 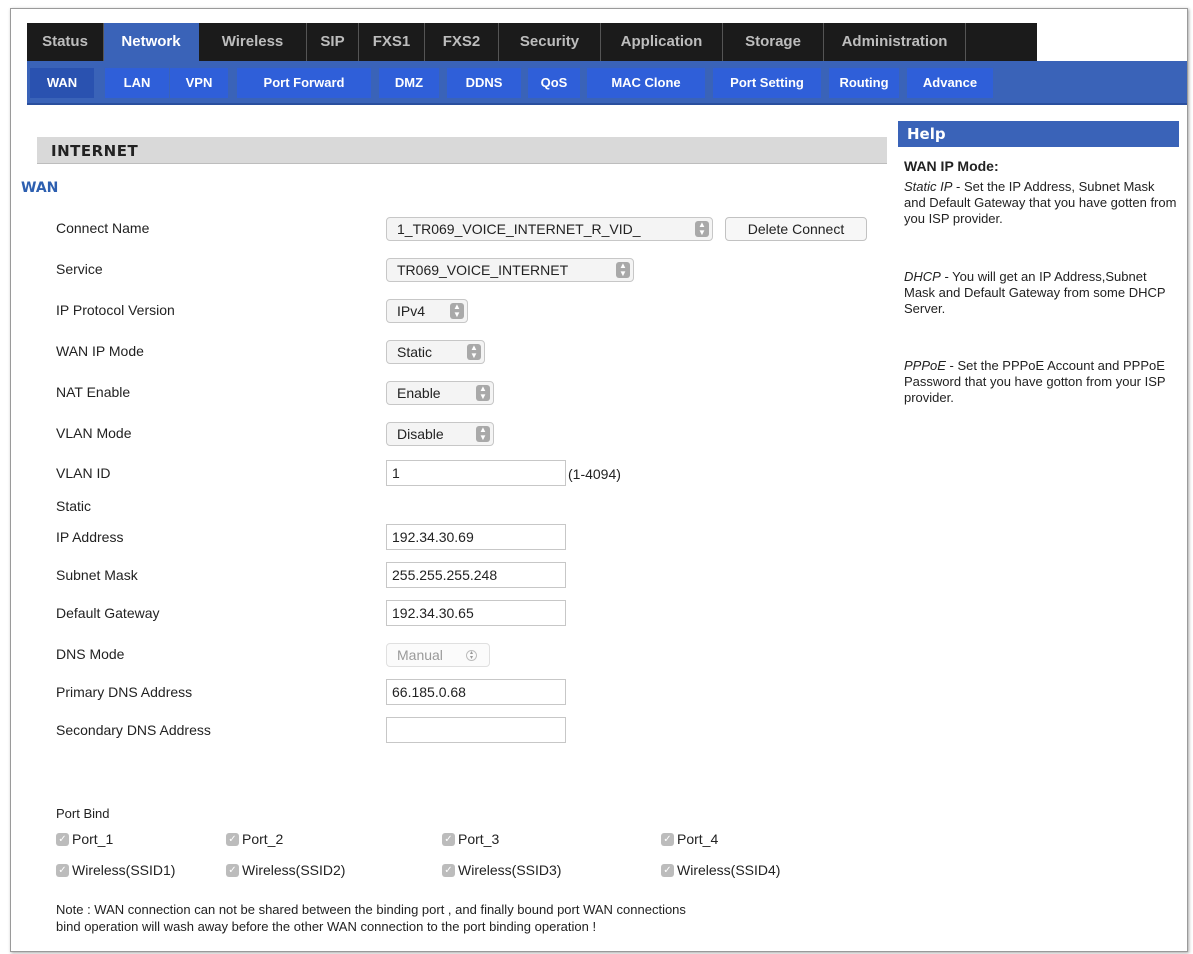 What do you see at coordinates (476, 537) in the screenshot?
I see `ip-address-input: 192.34.30.69` at bounding box center [476, 537].